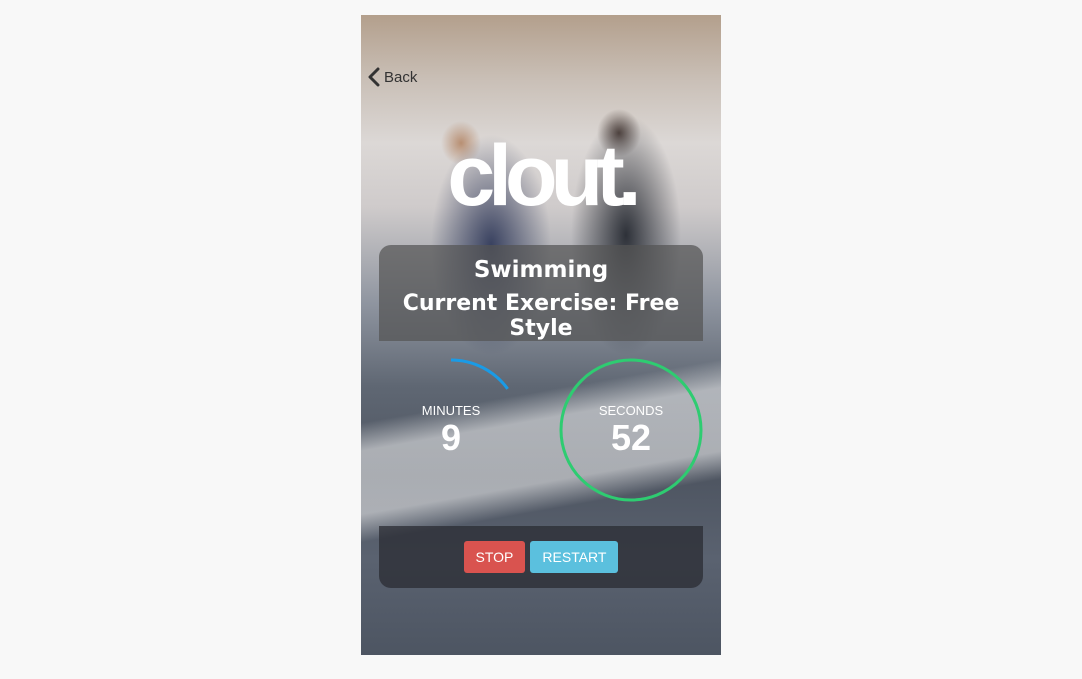 Image resolution: width=1082 pixels, height=679 pixels. Describe the element at coordinates (574, 557) in the screenshot. I see `restart-button: RESTART` at that location.